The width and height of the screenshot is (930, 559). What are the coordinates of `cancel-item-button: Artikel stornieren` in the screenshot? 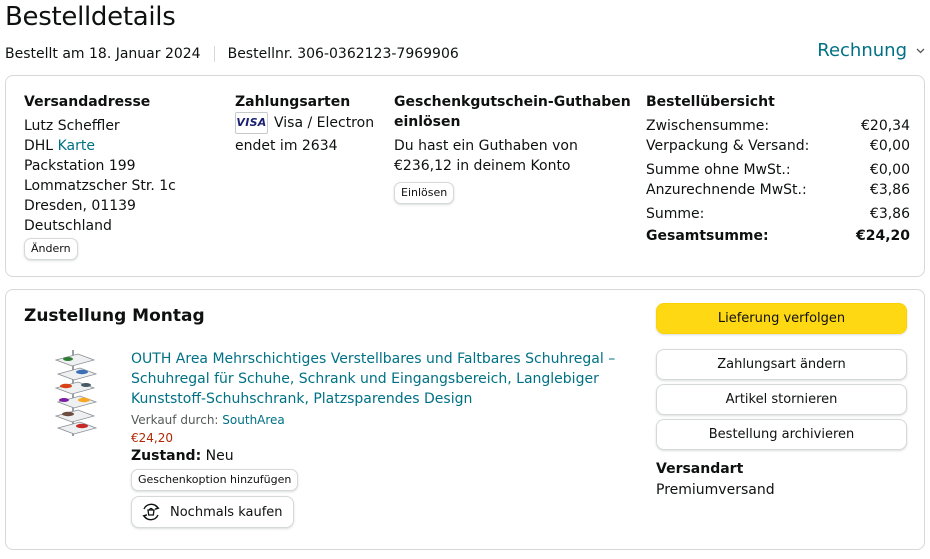 It's located at (781, 399).